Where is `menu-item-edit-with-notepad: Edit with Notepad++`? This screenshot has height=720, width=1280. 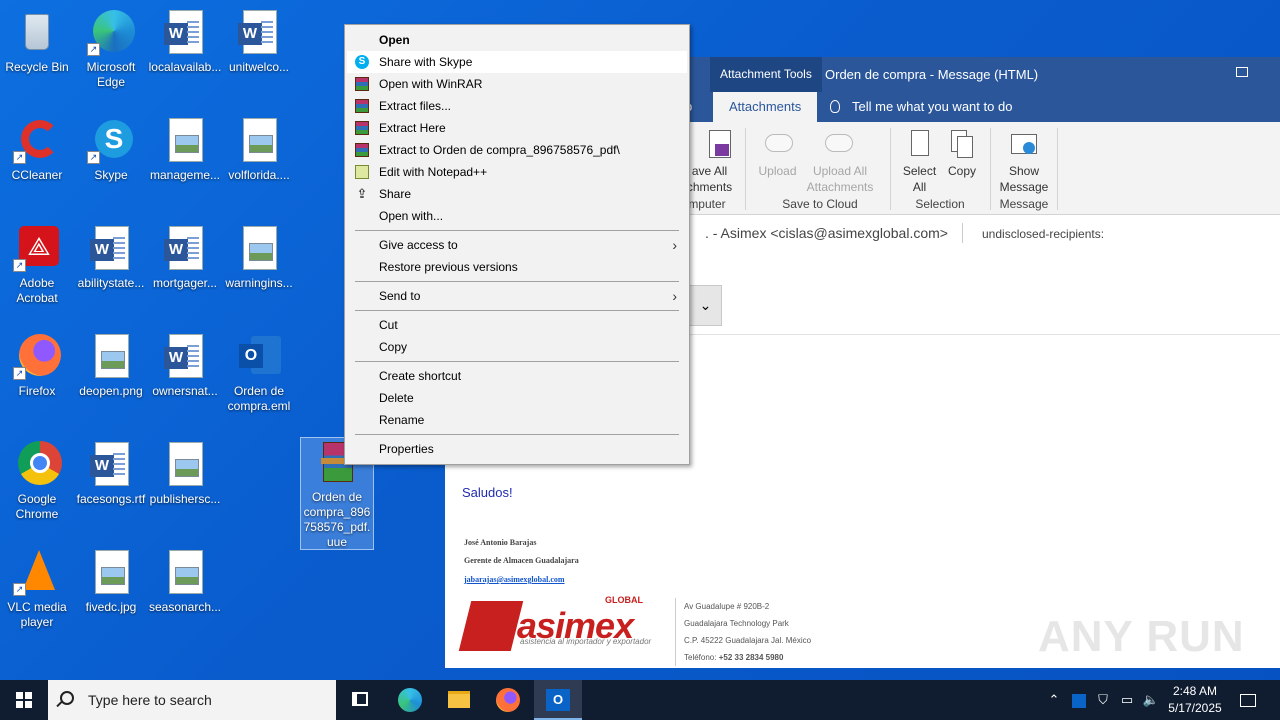 menu-item-edit-with-notepad: Edit with Notepad++ is located at coordinates (517, 172).